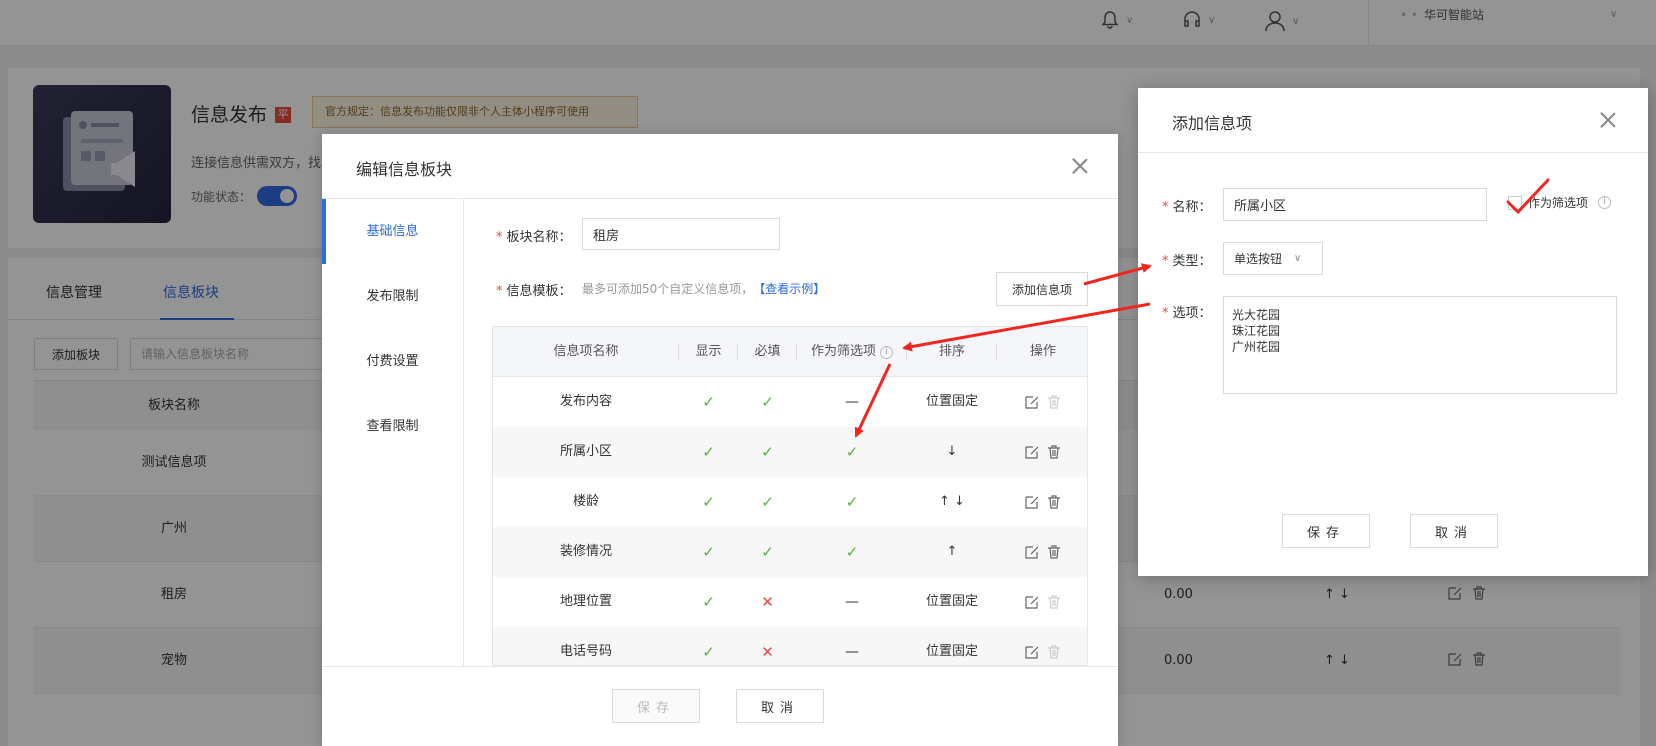  Describe the element at coordinates (1298, 258) in the screenshot. I see `chevron-down-icon: ∨` at that location.